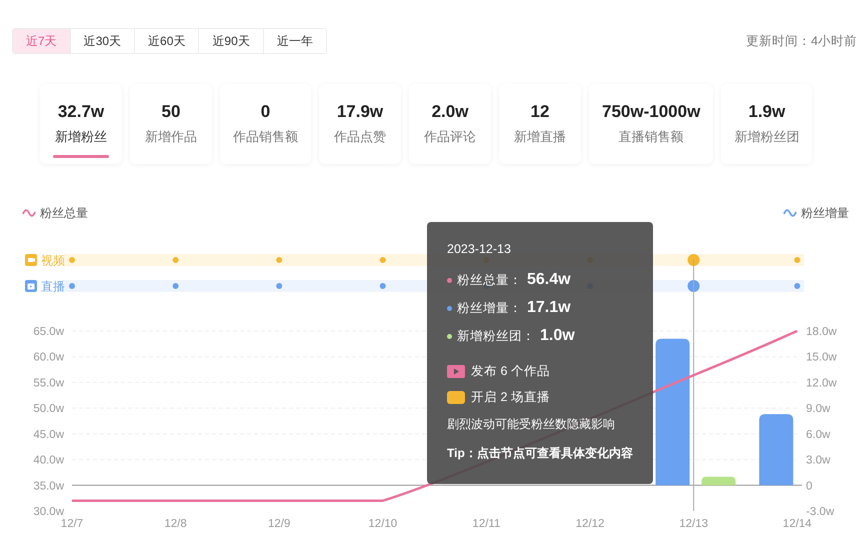  I want to click on axis-tick-label: 40.0w, so click(48, 460).